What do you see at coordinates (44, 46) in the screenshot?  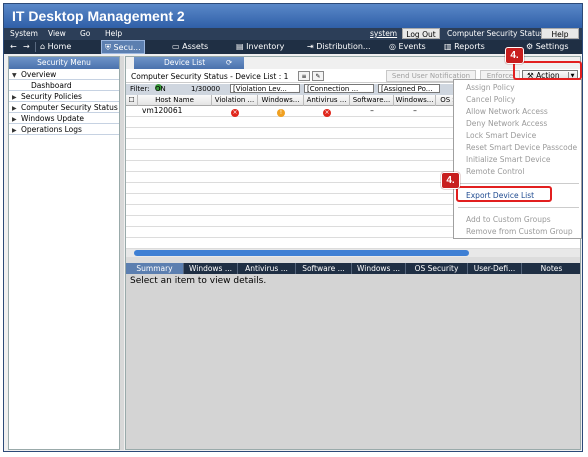 I see `home-icon: ⌂` at bounding box center [44, 46].